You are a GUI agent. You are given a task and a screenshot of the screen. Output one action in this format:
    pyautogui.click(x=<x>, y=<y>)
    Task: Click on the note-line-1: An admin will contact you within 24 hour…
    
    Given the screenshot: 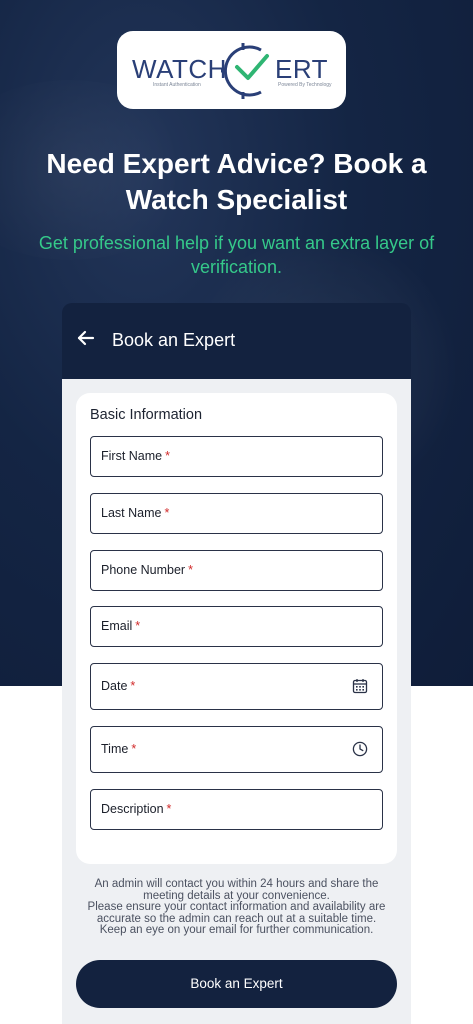 What is the action you would take?
    pyautogui.click(x=236, y=890)
    